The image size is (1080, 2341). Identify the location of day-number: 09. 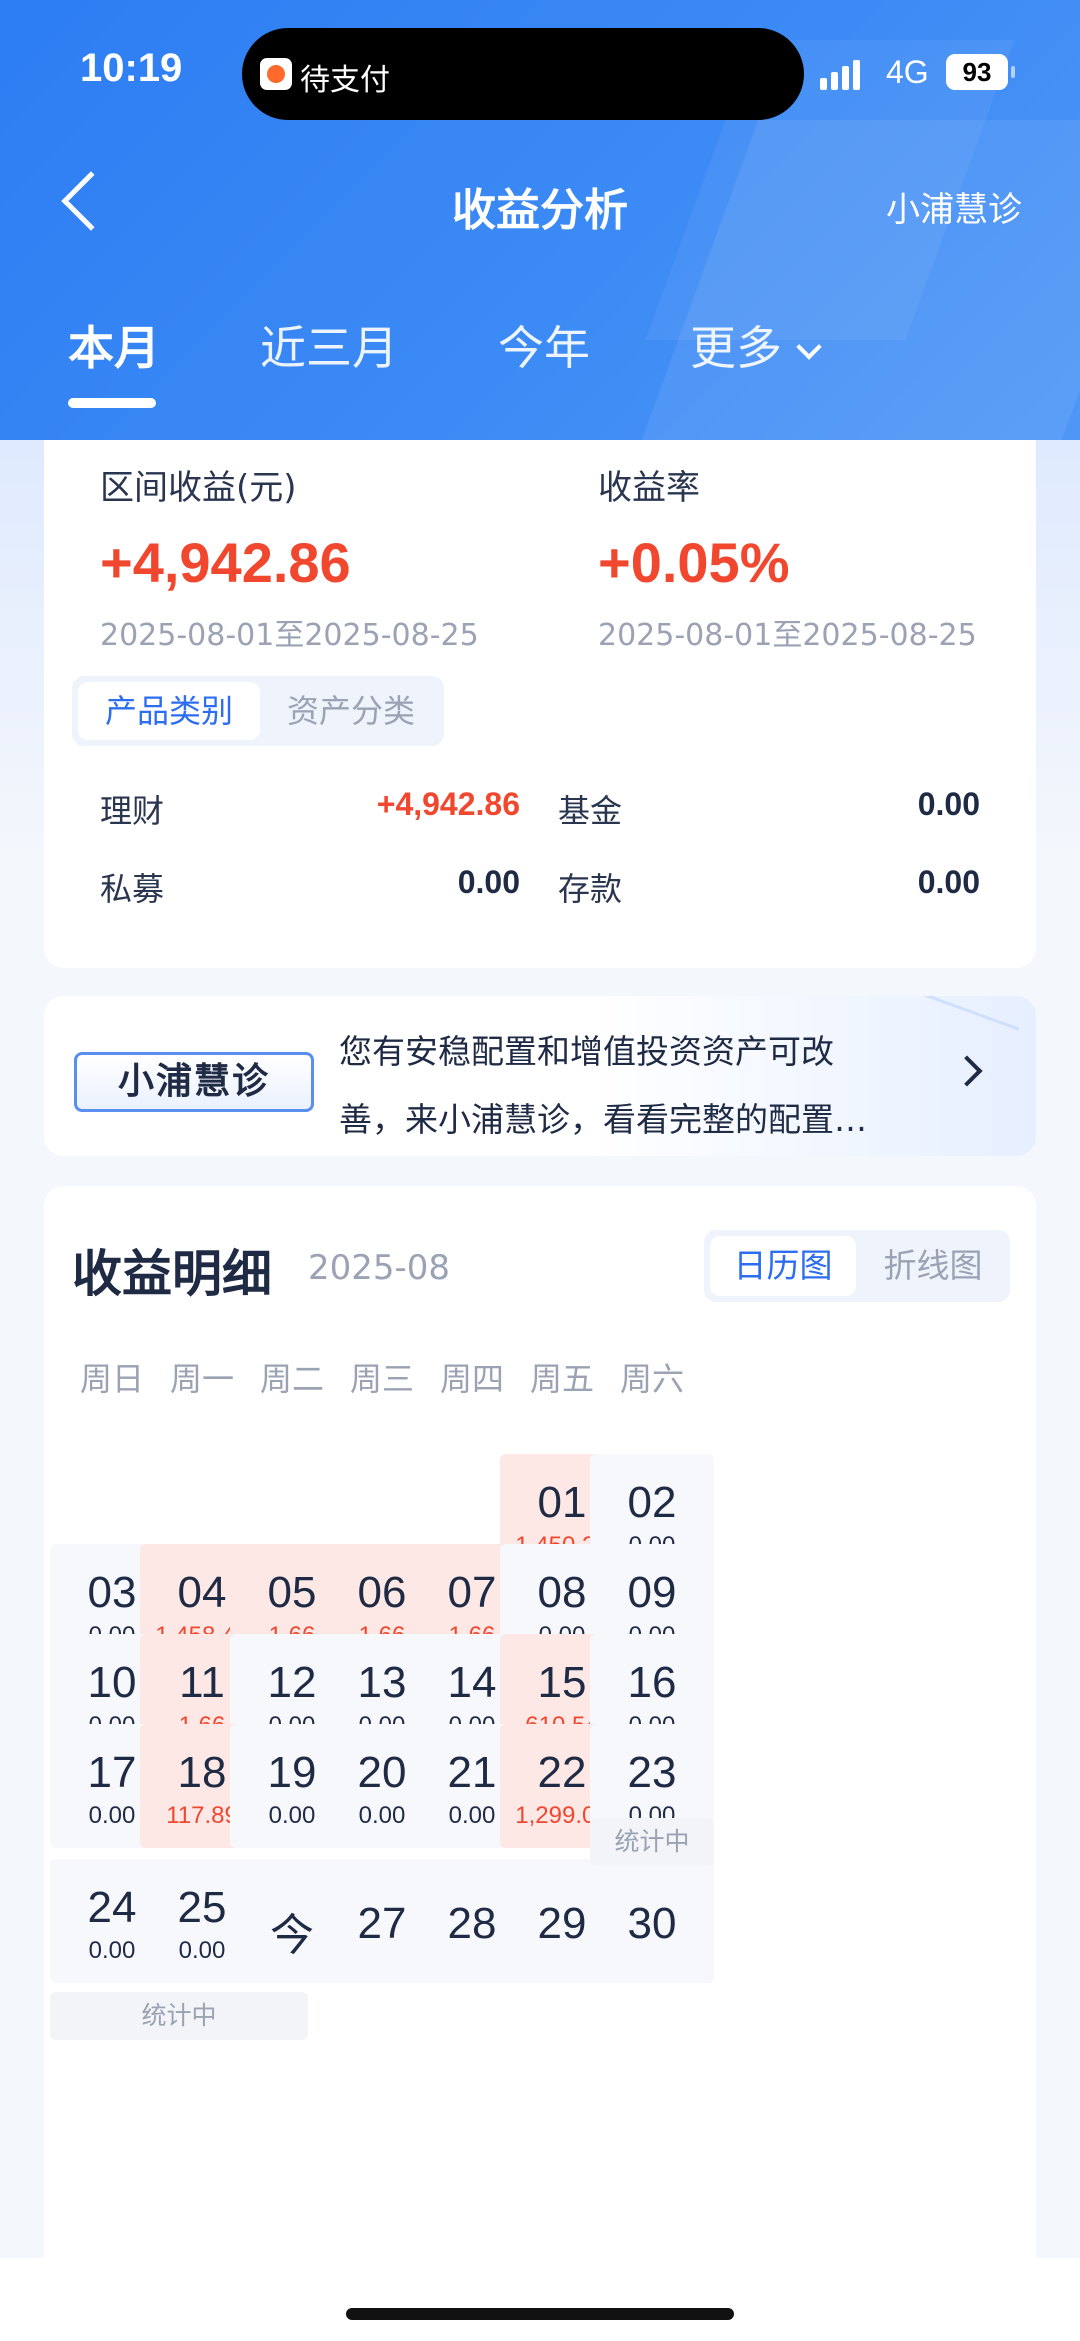
(652, 1592).